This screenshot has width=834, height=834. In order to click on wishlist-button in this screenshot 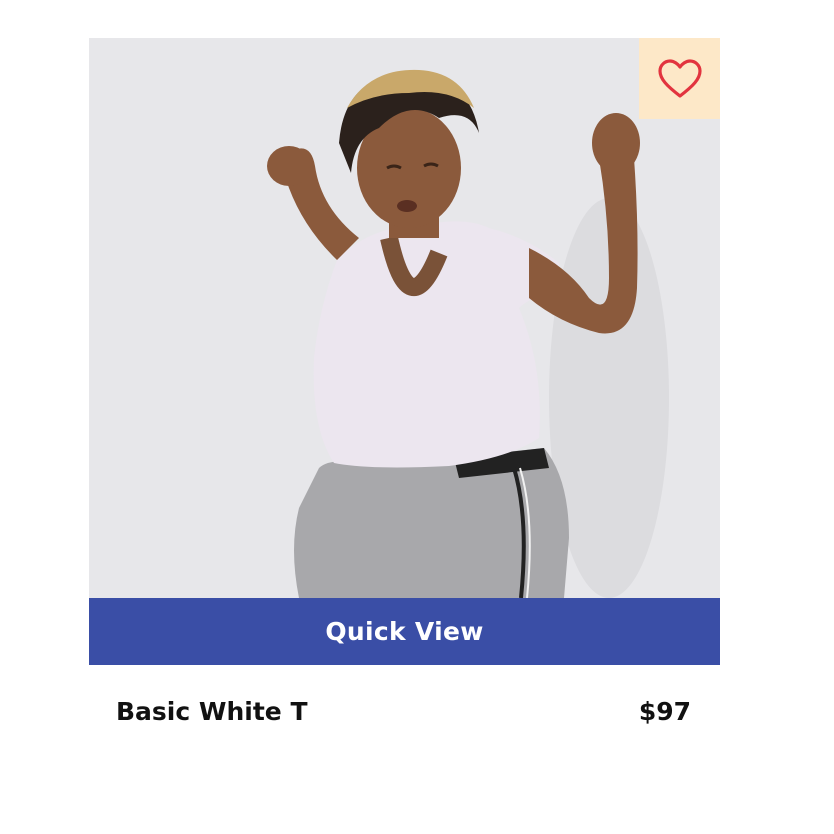, I will do `click(679, 78)`.